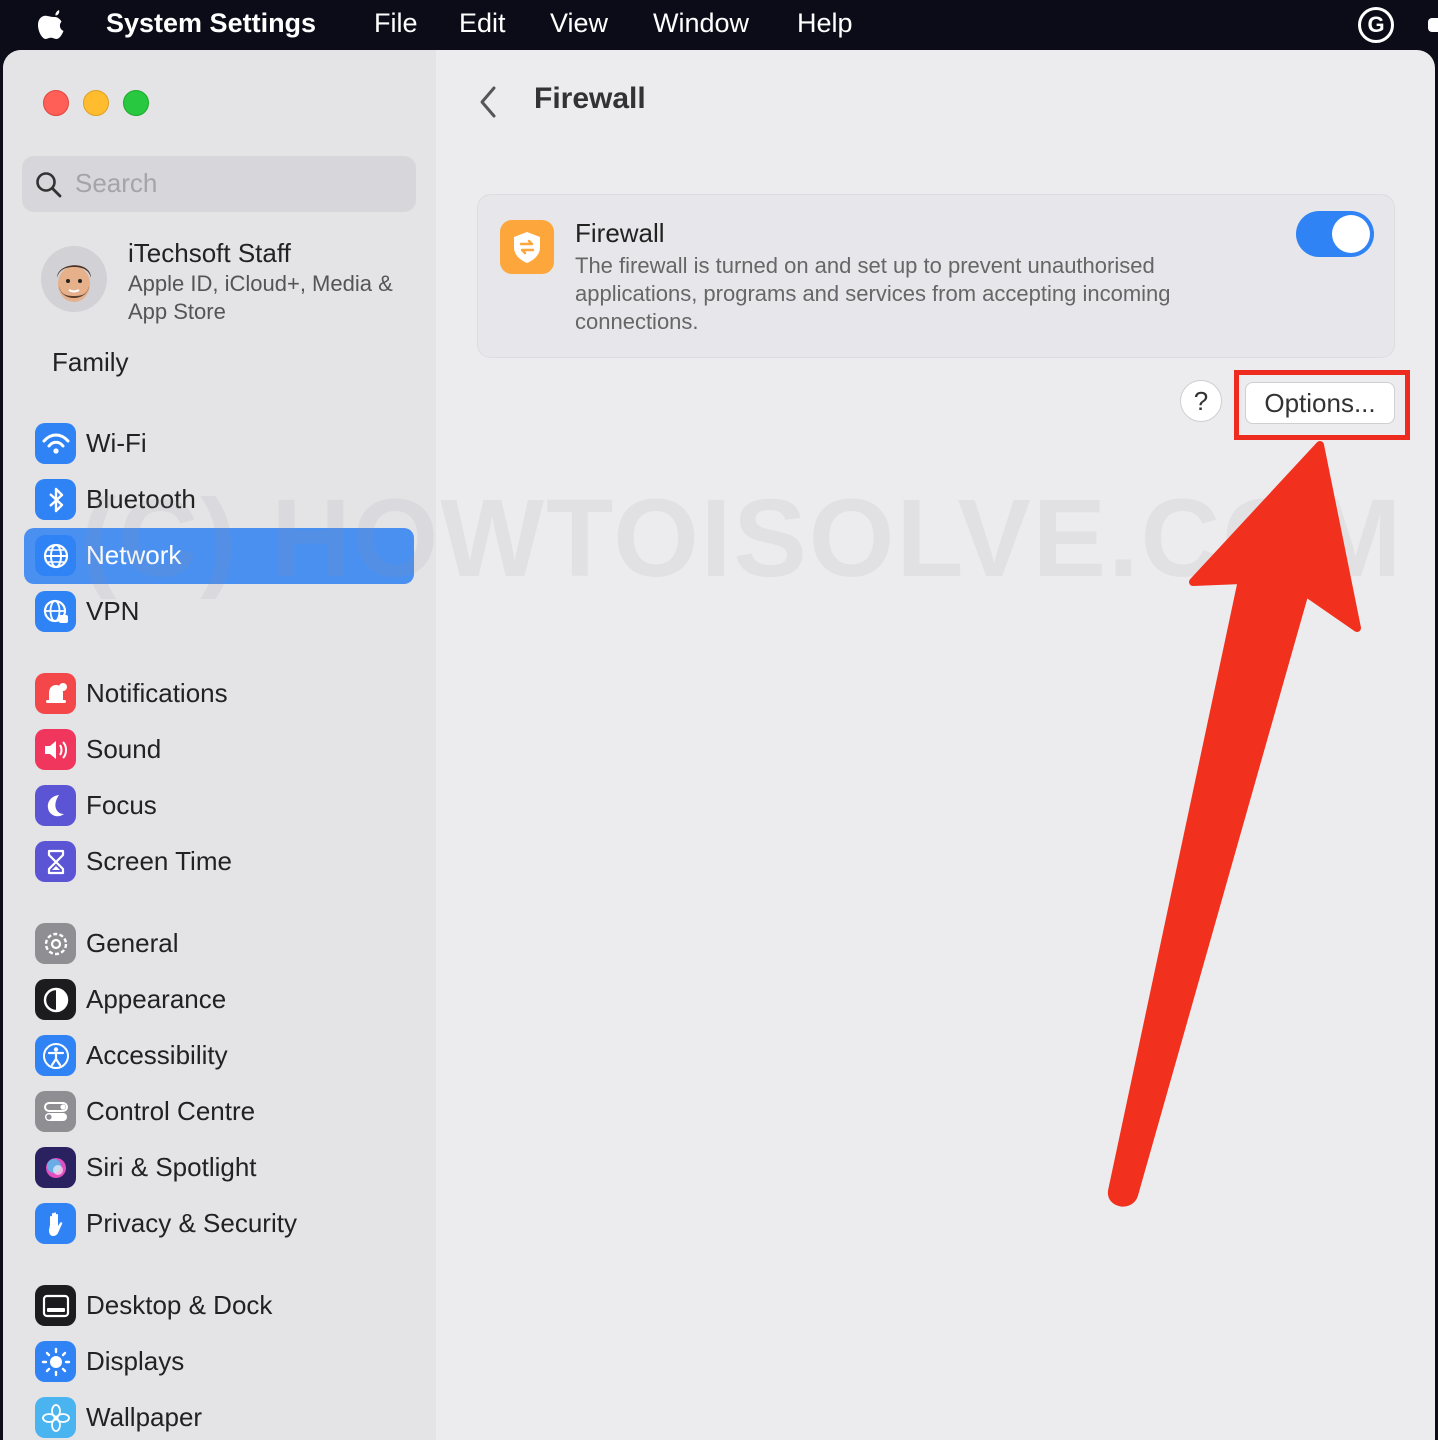  What do you see at coordinates (55, 1305) in the screenshot?
I see `dock-icon` at bounding box center [55, 1305].